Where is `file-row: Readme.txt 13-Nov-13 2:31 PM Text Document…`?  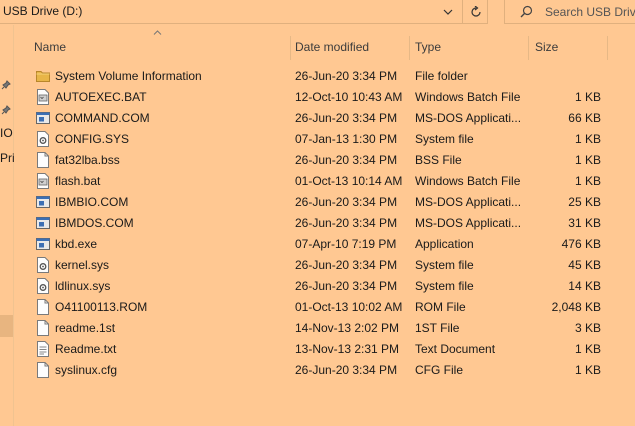 file-row: Readme.txt 13-Nov-13 2:31 PM Text Document… is located at coordinates (310, 348).